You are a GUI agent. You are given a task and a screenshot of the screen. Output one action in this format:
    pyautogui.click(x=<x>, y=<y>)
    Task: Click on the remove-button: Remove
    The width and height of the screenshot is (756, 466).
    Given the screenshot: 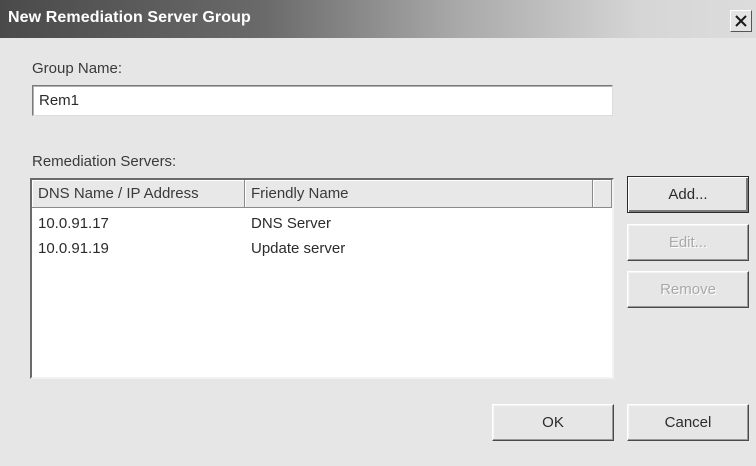 What is the action you would take?
    pyautogui.click(x=688, y=289)
    